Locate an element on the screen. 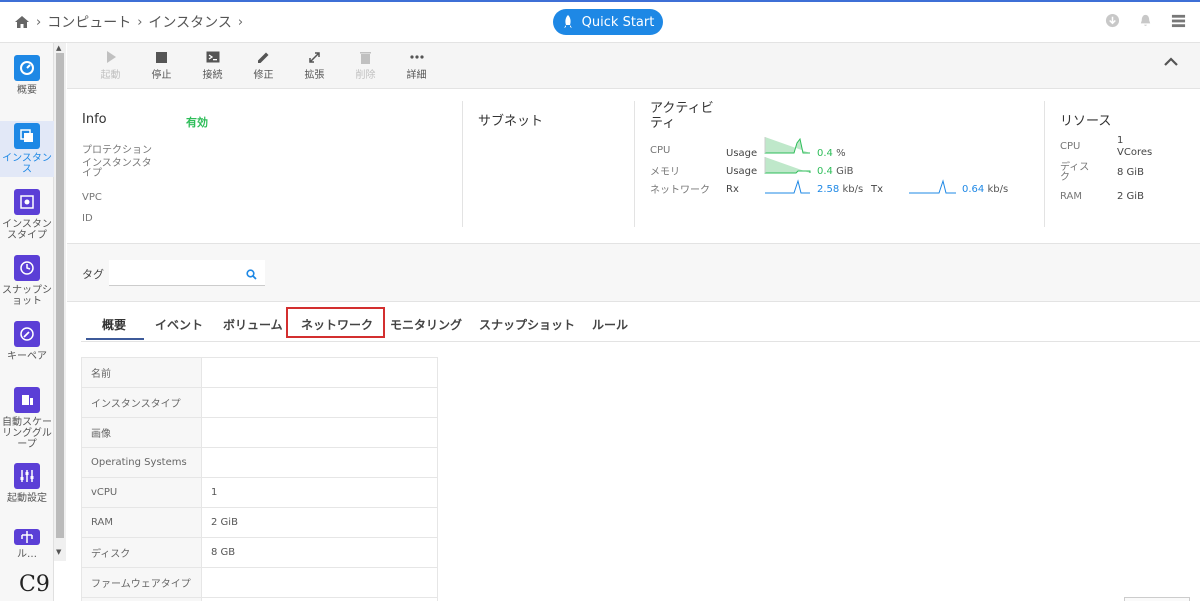 This screenshot has width=1200, height=601. sidebar-item-label: インスタンスタイプ is located at coordinates (27, 230).